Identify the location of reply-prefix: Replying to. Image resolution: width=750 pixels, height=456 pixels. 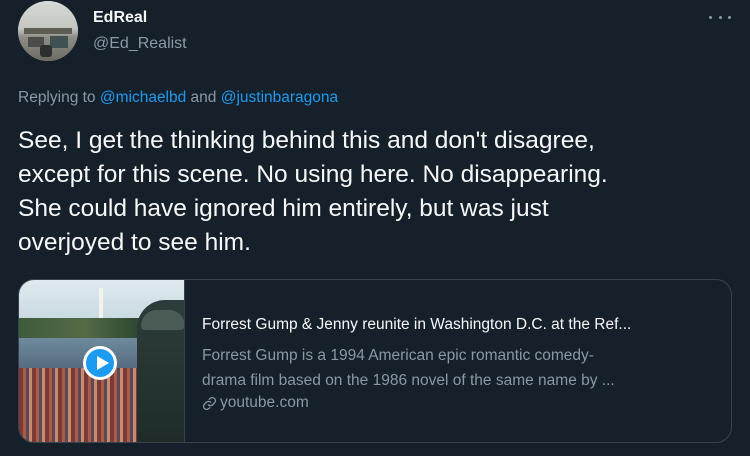
(59, 97).